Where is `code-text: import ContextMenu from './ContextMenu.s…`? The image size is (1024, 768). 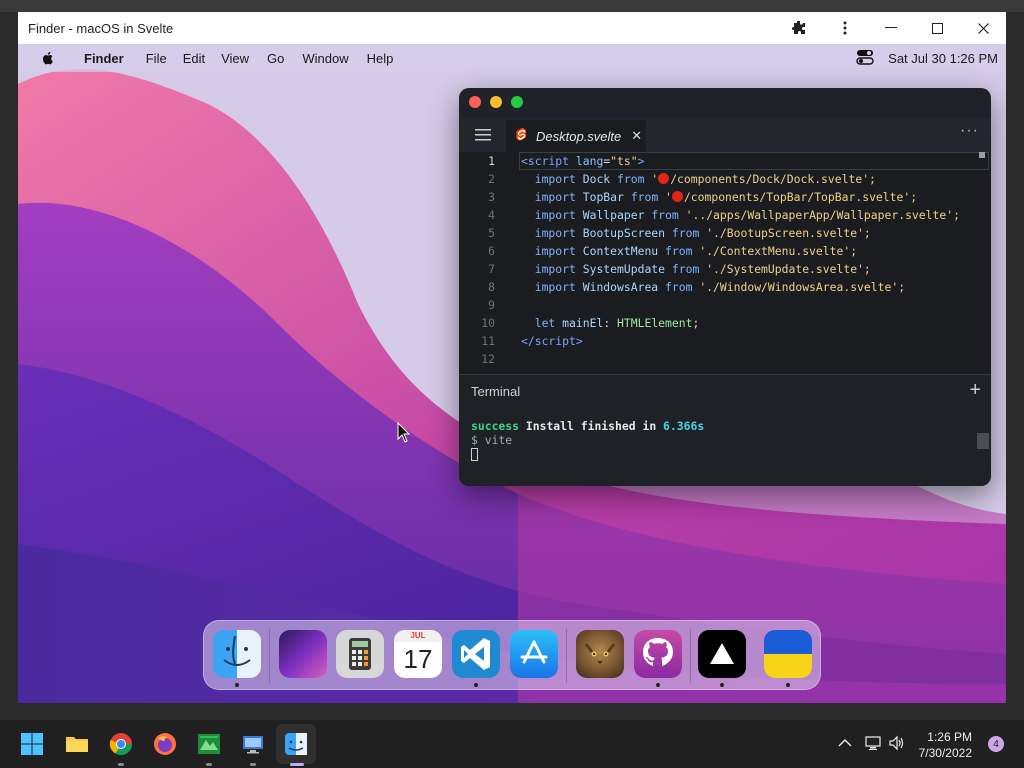
code-text: import ContextMenu from './ContextMenu.s… is located at coordinates (696, 251).